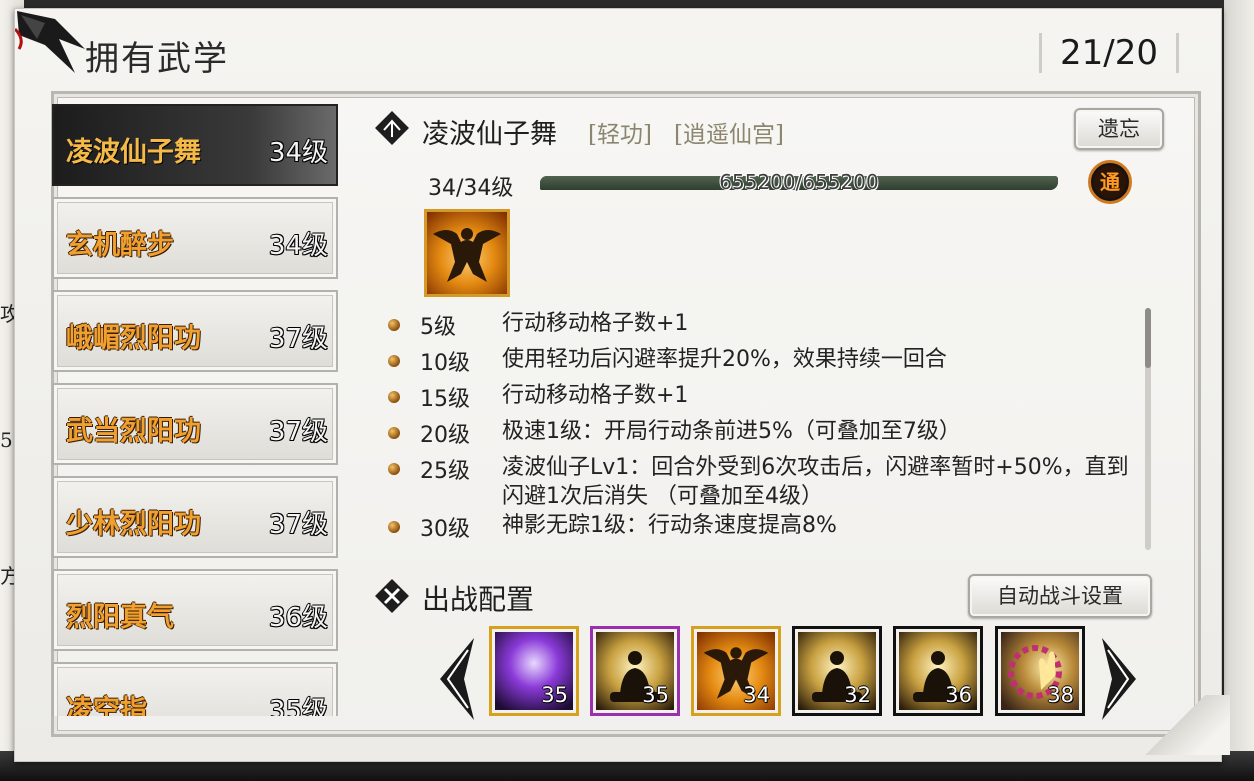  What do you see at coordinates (756, 695) in the screenshot?
I see `slot-level: 34` at bounding box center [756, 695].